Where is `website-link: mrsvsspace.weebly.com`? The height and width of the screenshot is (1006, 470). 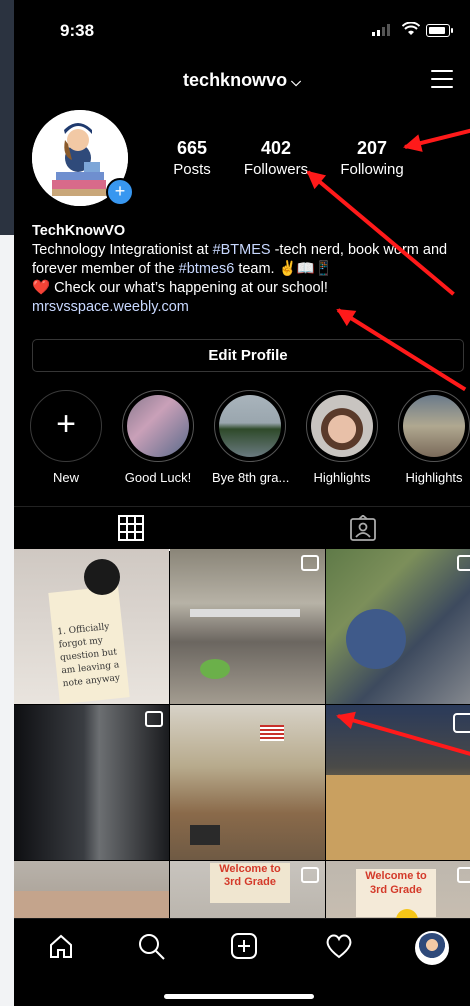 website-link: mrsvsspace.weebly.com is located at coordinates (248, 307).